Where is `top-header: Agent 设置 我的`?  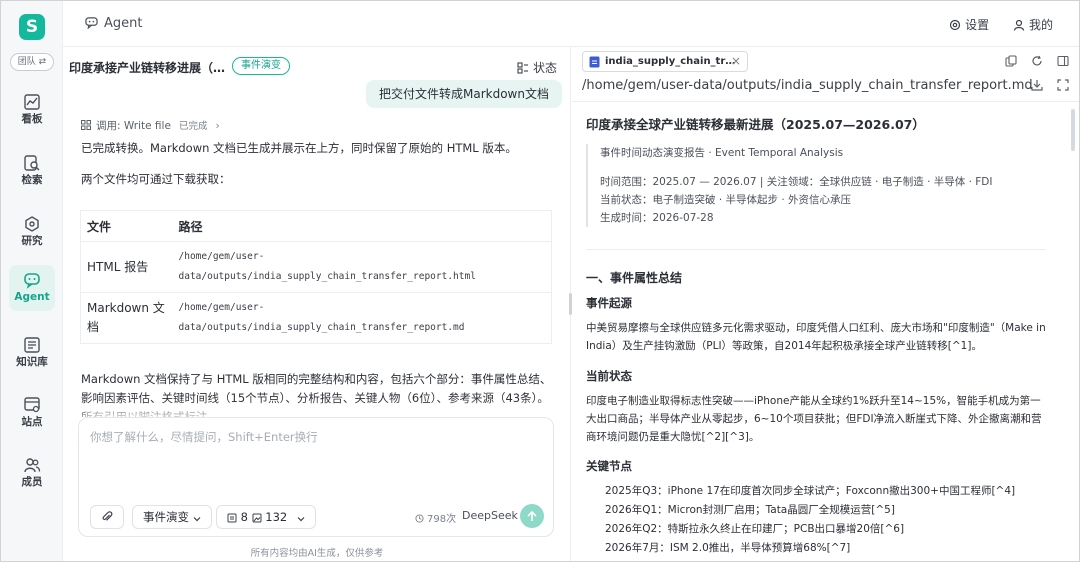 top-header: Agent 设置 我的 is located at coordinates (571, 24).